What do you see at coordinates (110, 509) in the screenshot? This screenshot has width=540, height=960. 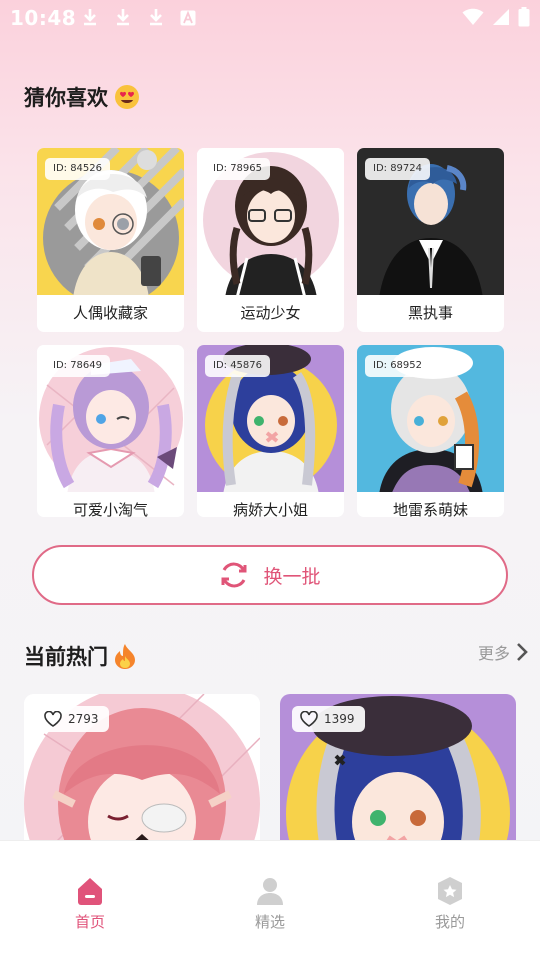 I see `character-name: 可爱小淘气` at bounding box center [110, 509].